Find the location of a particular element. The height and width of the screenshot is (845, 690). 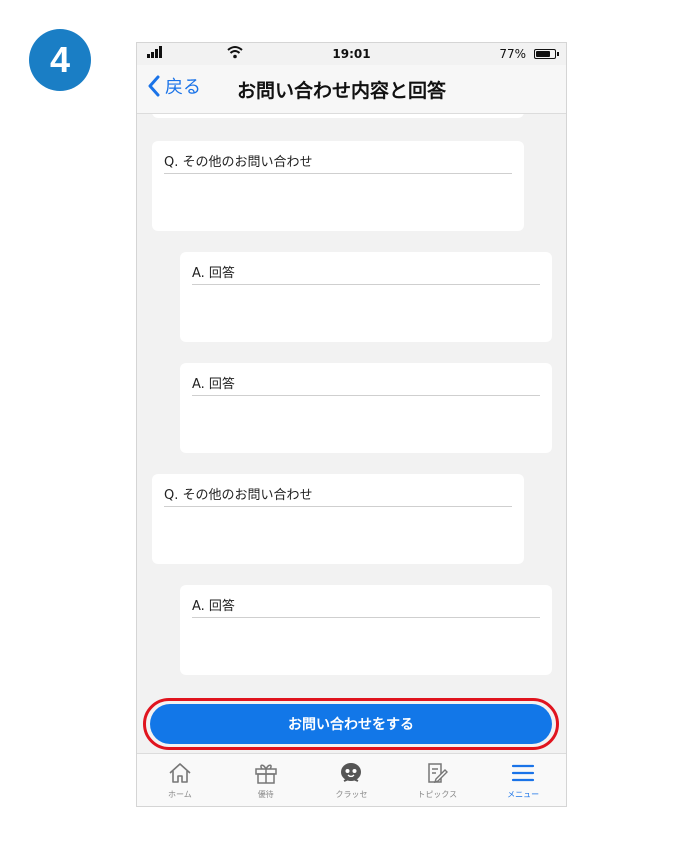

battery-icon is located at coordinates (546, 54).